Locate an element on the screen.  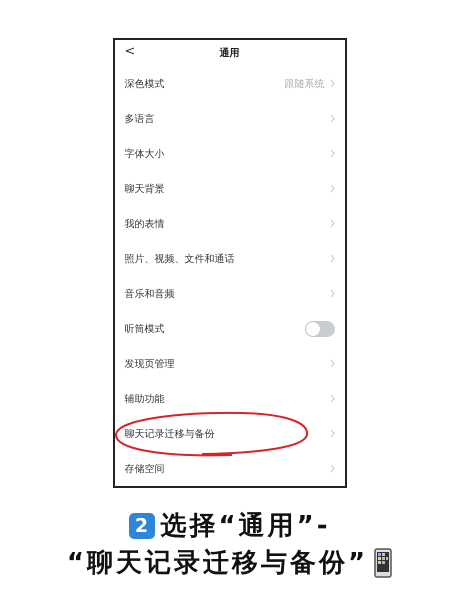
toggle-switch is located at coordinates (319, 328).